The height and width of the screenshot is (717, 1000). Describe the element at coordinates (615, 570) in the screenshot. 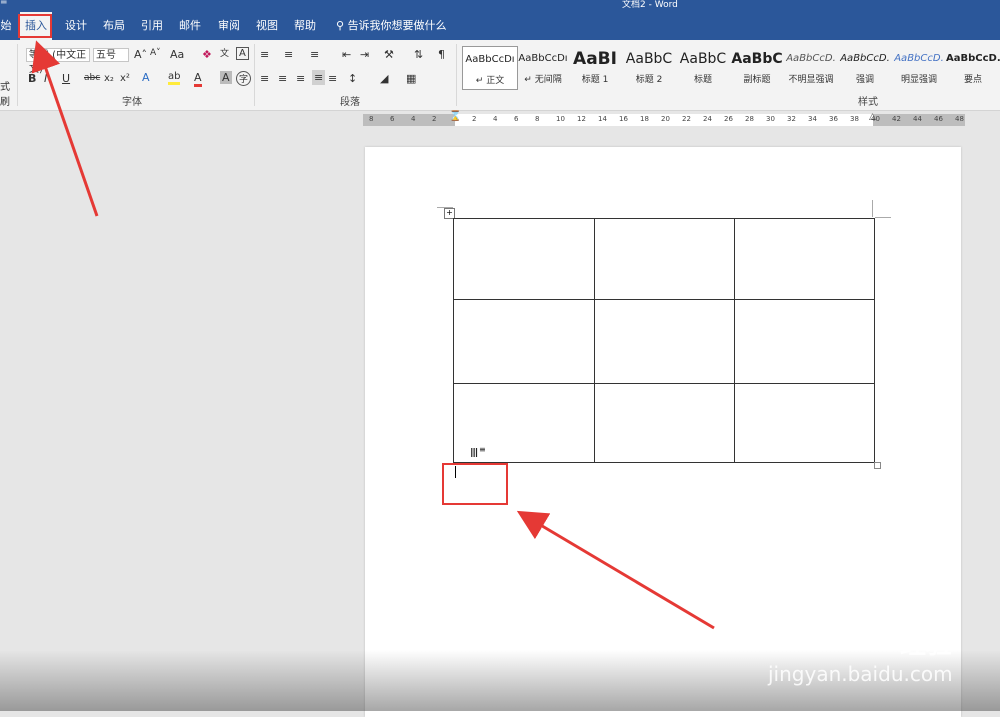

I see `arrow-to-caret` at that location.